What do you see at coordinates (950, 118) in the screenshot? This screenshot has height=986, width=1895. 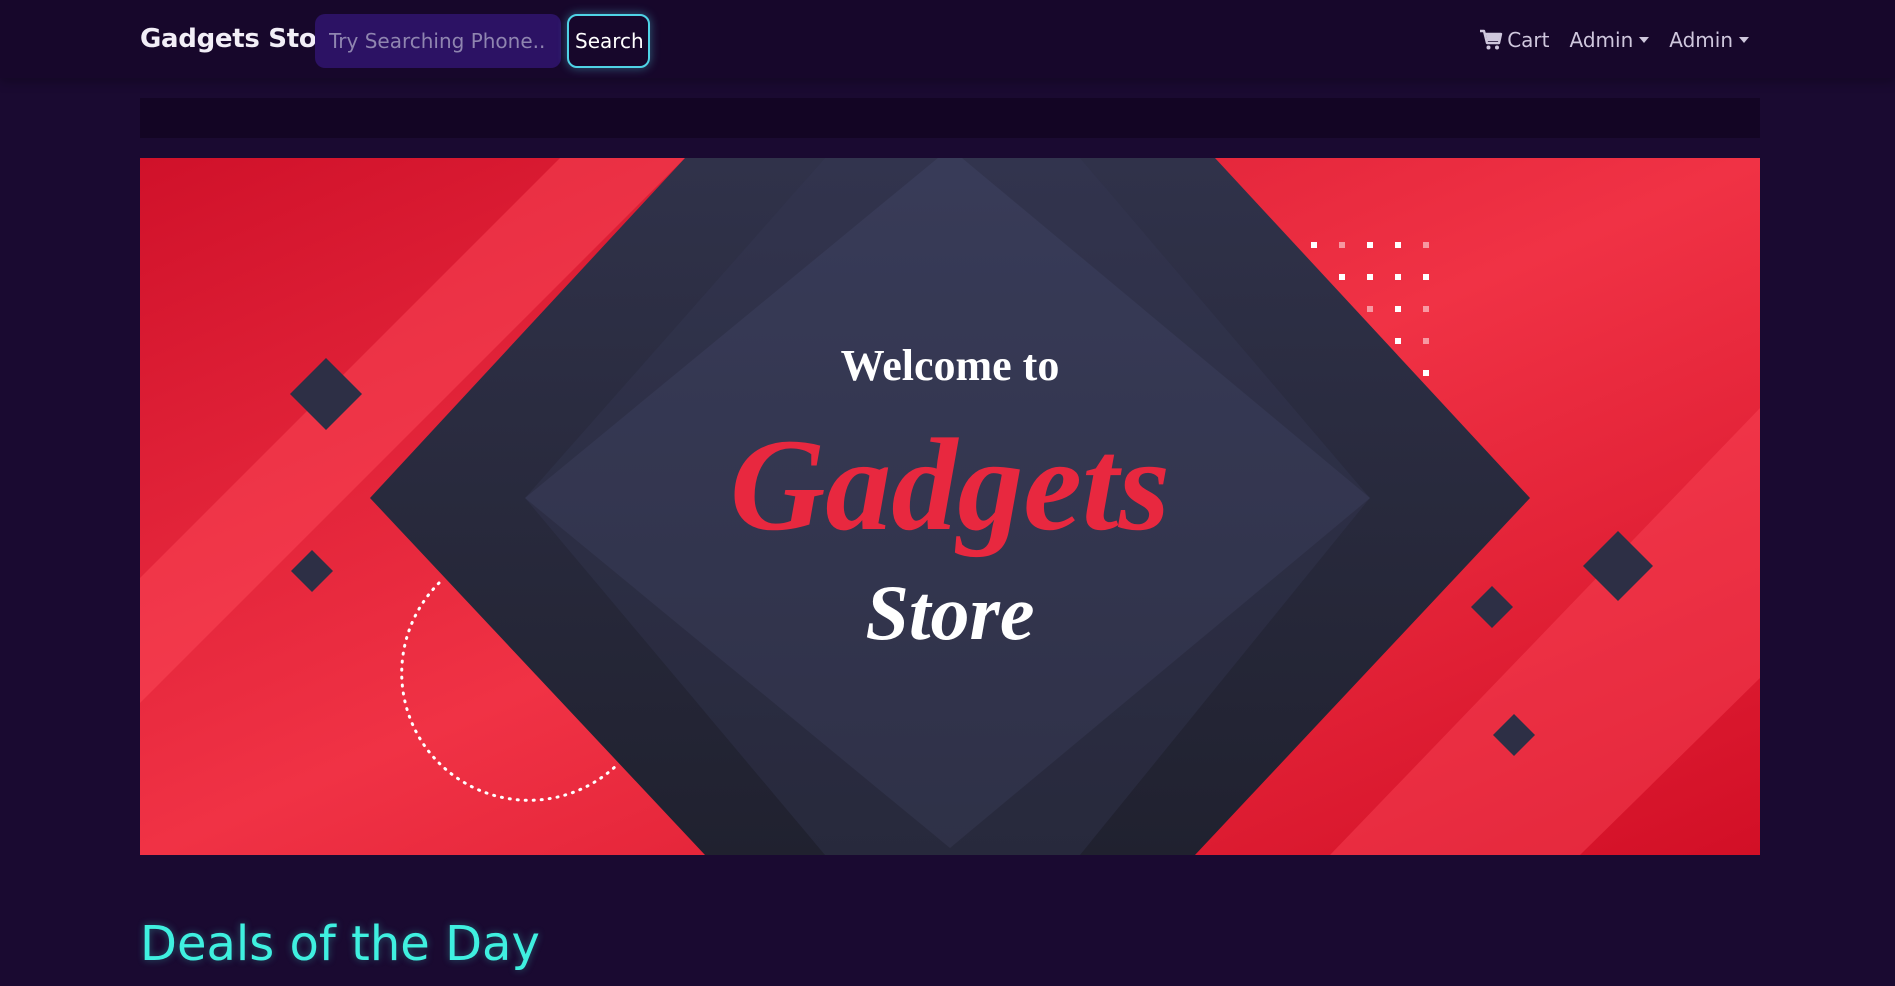 I see `message-bar` at bounding box center [950, 118].